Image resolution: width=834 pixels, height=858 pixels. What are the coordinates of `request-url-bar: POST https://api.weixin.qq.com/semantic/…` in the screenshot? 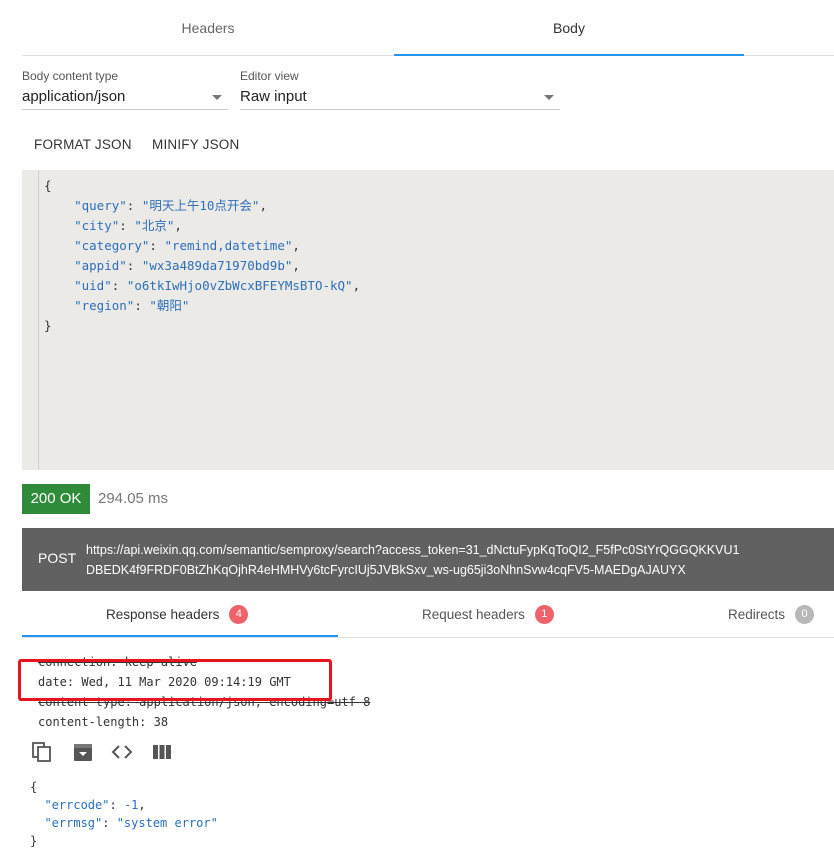 It's located at (428, 559).